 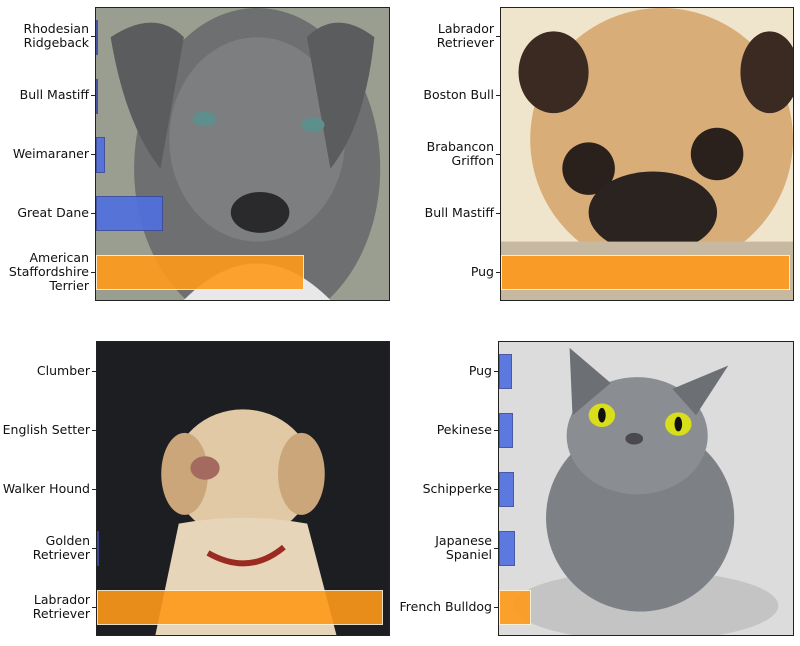 What do you see at coordinates (56, 36) in the screenshot?
I see `y-tick-label: Rhodesian Ridgeback` at bounding box center [56, 36].